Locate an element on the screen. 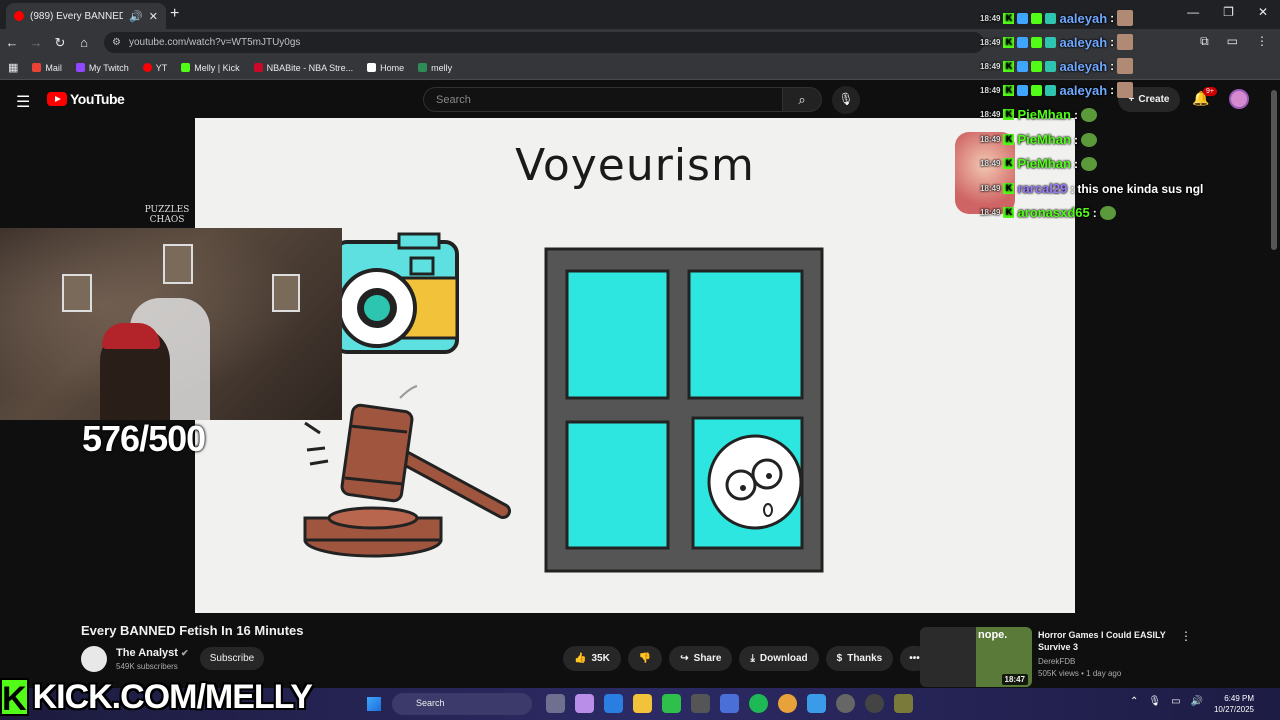  chat-username: aronasxd65 is located at coordinates (1053, 212).